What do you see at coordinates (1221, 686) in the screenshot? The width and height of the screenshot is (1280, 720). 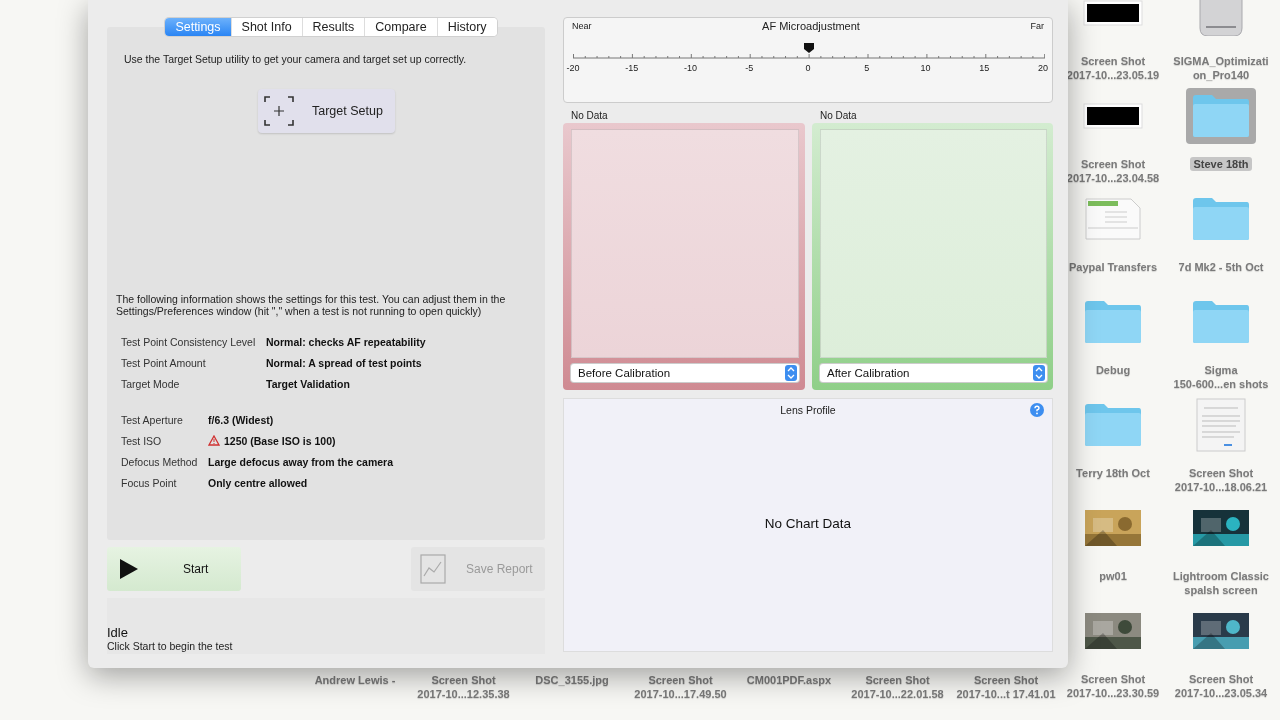 I see `file-name: Screen Shot 2017-10...23.05.34` at bounding box center [1221, 686].